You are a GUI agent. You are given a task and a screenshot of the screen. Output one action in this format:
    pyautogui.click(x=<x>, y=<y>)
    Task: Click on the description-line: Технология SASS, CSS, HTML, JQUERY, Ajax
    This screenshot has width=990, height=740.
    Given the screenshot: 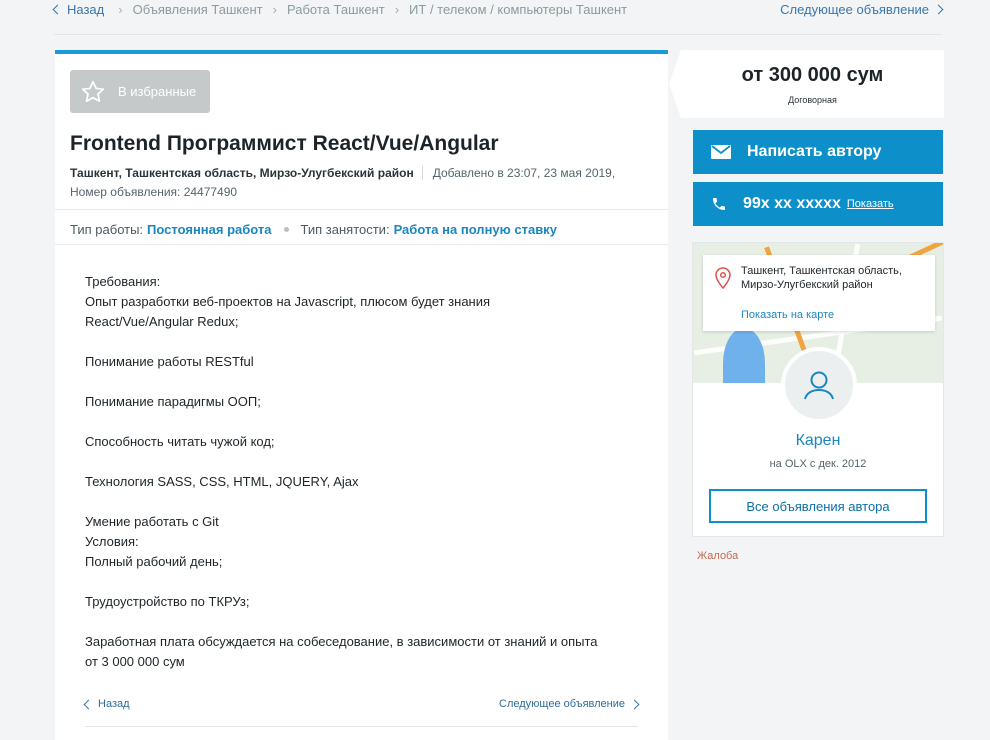 What is the action you would take?
    pyautogui.click(x=222, y=481)
    